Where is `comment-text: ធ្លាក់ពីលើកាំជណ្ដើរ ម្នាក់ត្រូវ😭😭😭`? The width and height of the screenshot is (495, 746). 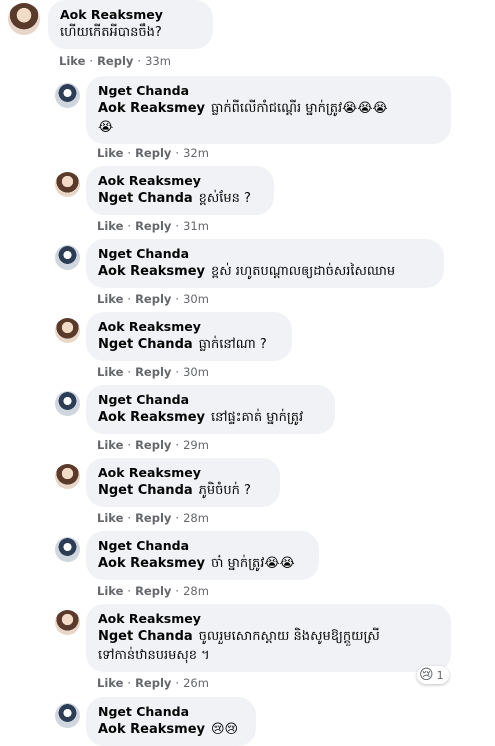 comment-text: ធ្លាក់ពីលើកាំជណ្ដើរ ម្នាក់ត្រូវ😭😭😭 is located at coordinates (299, 108).